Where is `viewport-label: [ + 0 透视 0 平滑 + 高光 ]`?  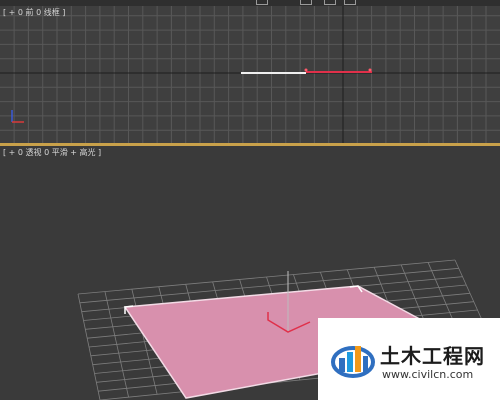
viewport-label: [ + 0 透视 0 平滑 + 高光 ] is located at coordinates (52, 153).